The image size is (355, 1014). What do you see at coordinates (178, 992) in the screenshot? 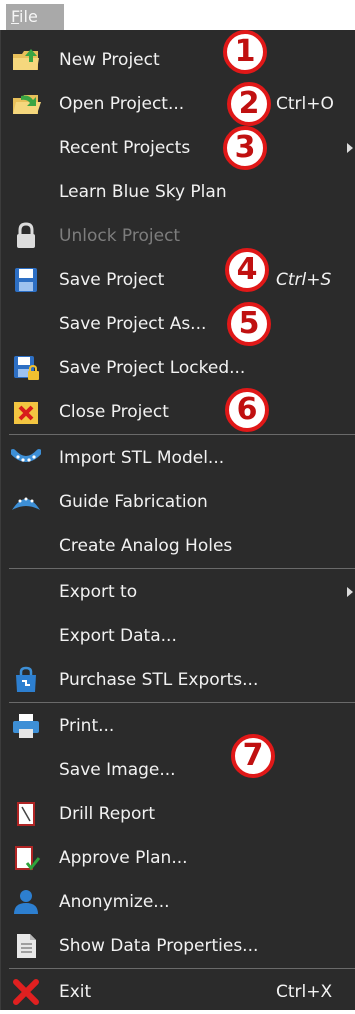
I see `menu-item-exit: Exit Ctrl+X` at bounding box center [178, 992].